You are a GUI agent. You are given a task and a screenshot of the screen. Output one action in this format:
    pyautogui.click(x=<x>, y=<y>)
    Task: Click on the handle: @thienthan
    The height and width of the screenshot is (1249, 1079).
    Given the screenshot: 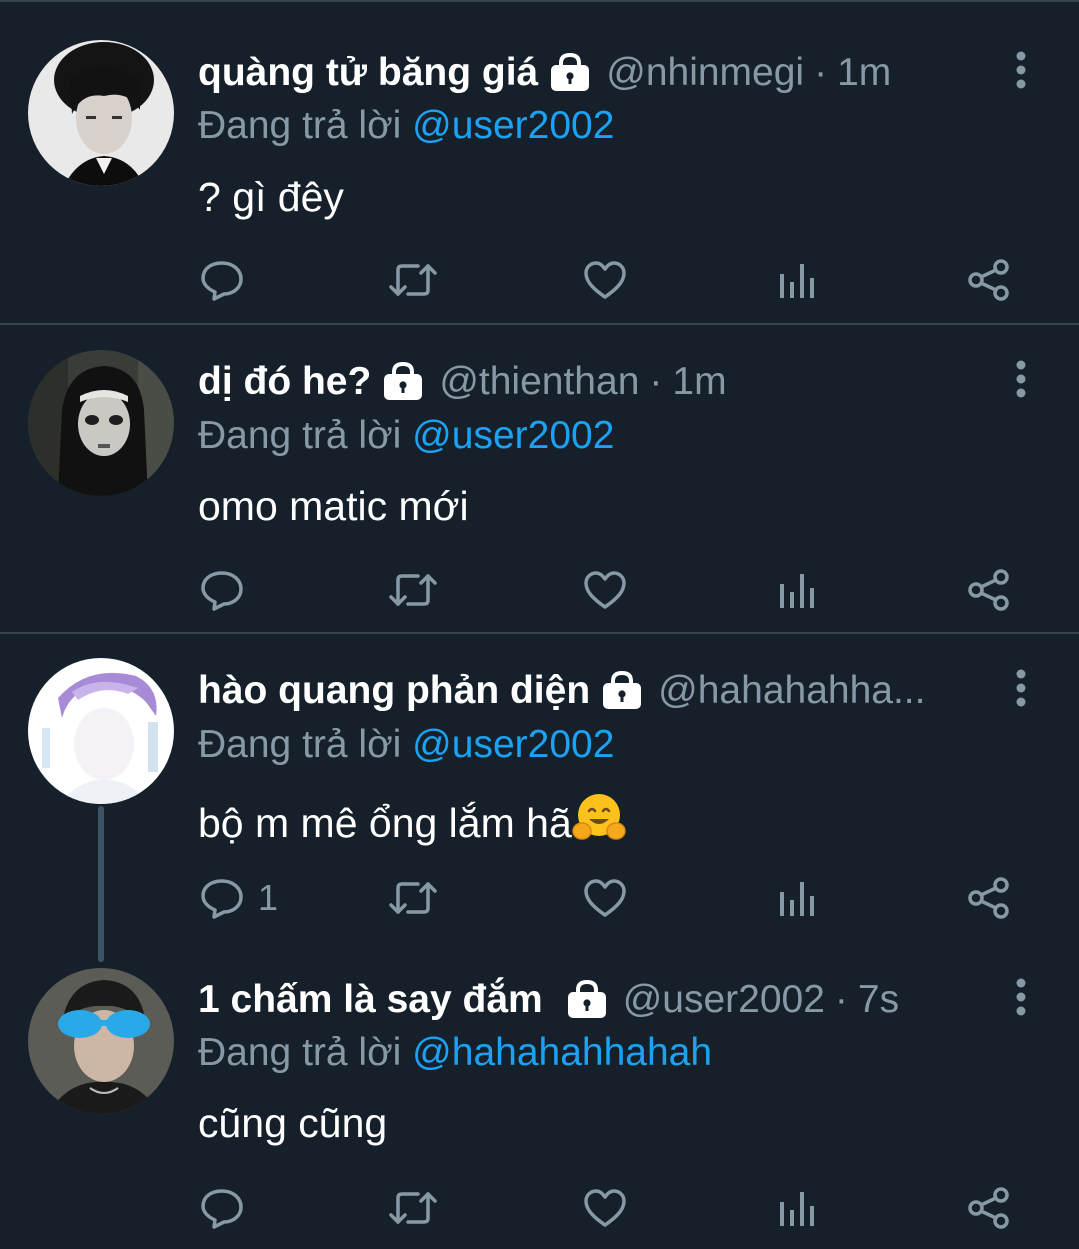 What is the action you would take?
    pyautogui.click(x=539, y=382)
    